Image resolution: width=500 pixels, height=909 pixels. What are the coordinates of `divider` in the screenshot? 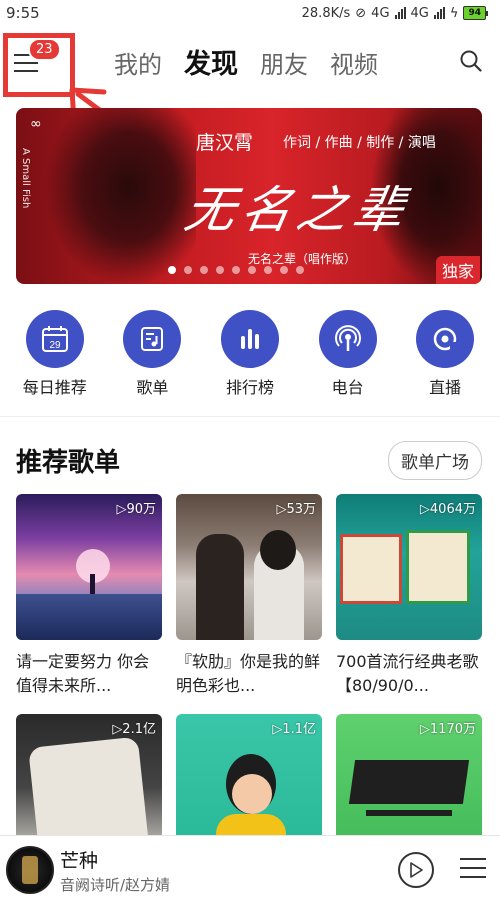 It's located at (250, 416).